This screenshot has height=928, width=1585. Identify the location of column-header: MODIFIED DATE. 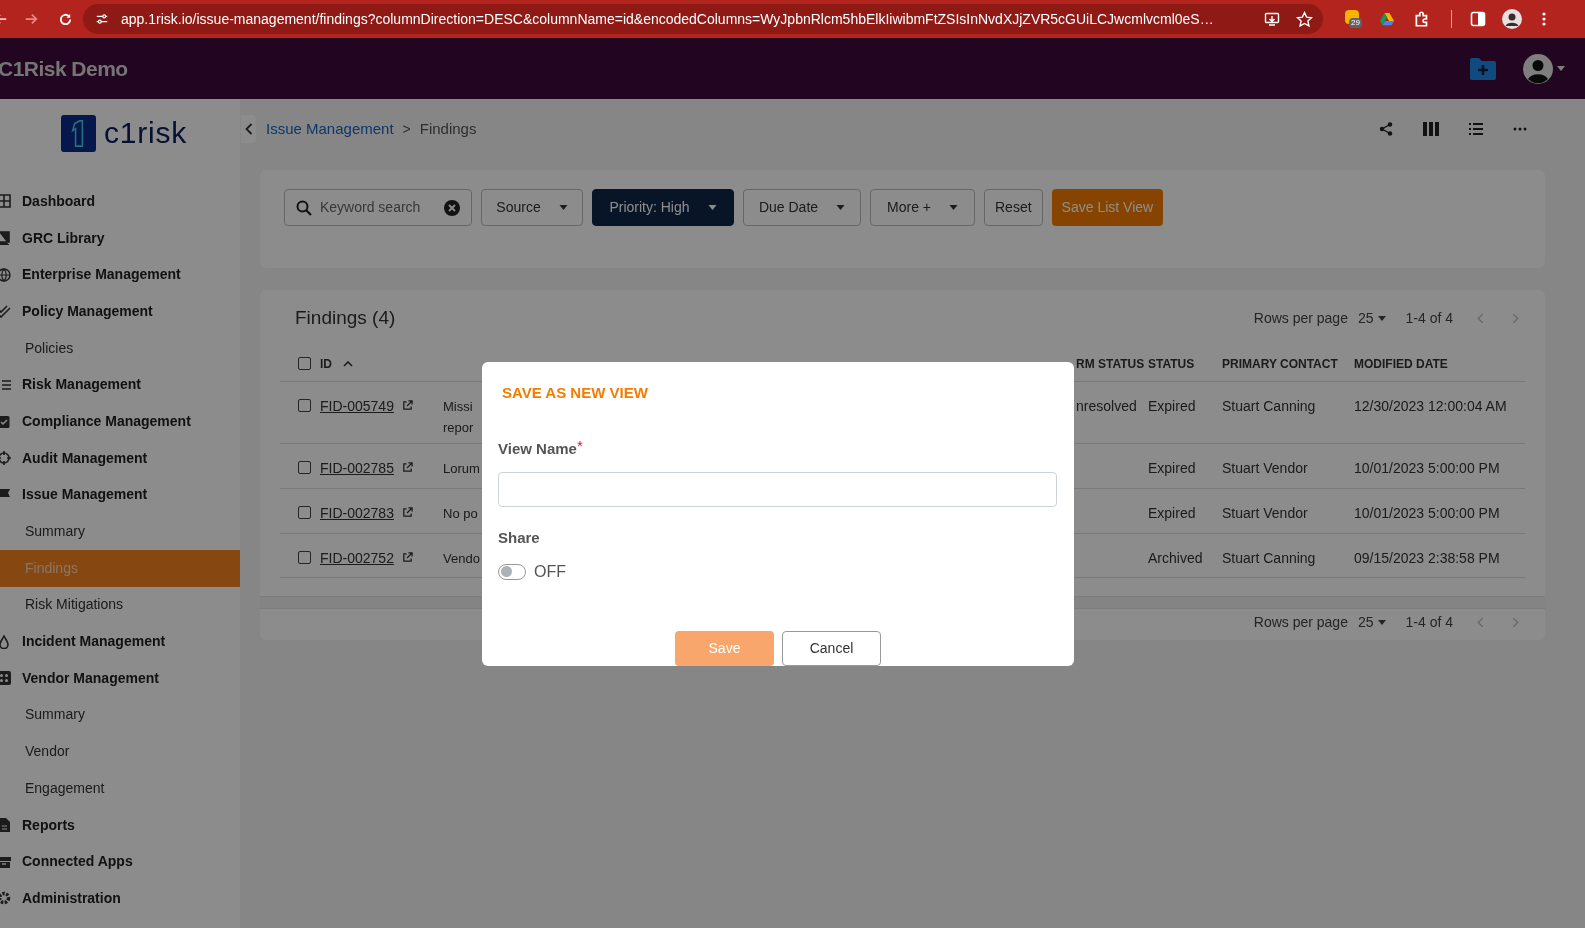
(1401, 363).